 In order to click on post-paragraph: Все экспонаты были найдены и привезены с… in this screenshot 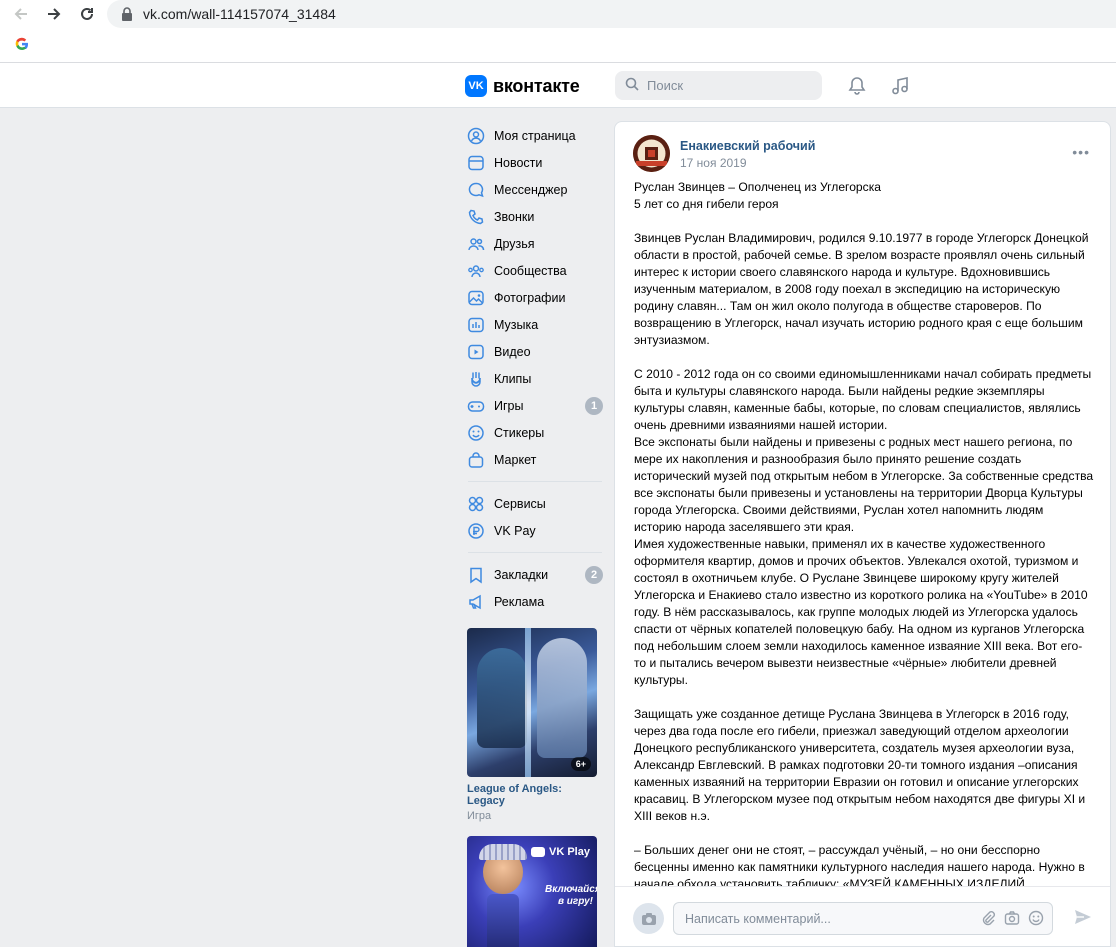, I will do `click(864, 484)`.